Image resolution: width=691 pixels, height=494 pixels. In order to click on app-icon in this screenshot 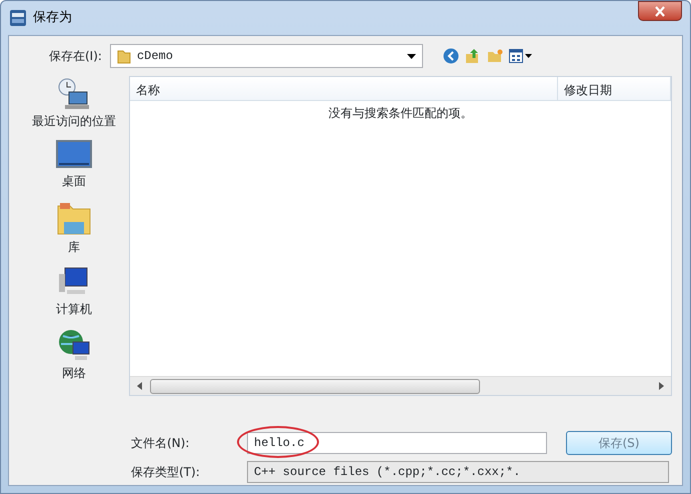, I will do `click(18, 18)`.